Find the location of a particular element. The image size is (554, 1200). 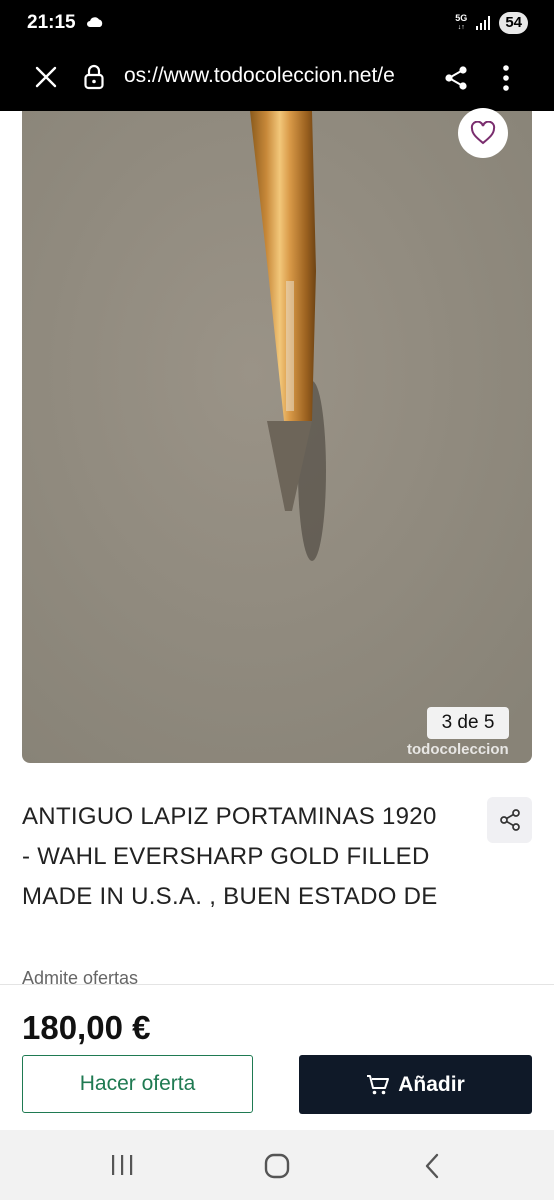

add-to-cart-button: Añadir is located at coordinates (415, 1084).